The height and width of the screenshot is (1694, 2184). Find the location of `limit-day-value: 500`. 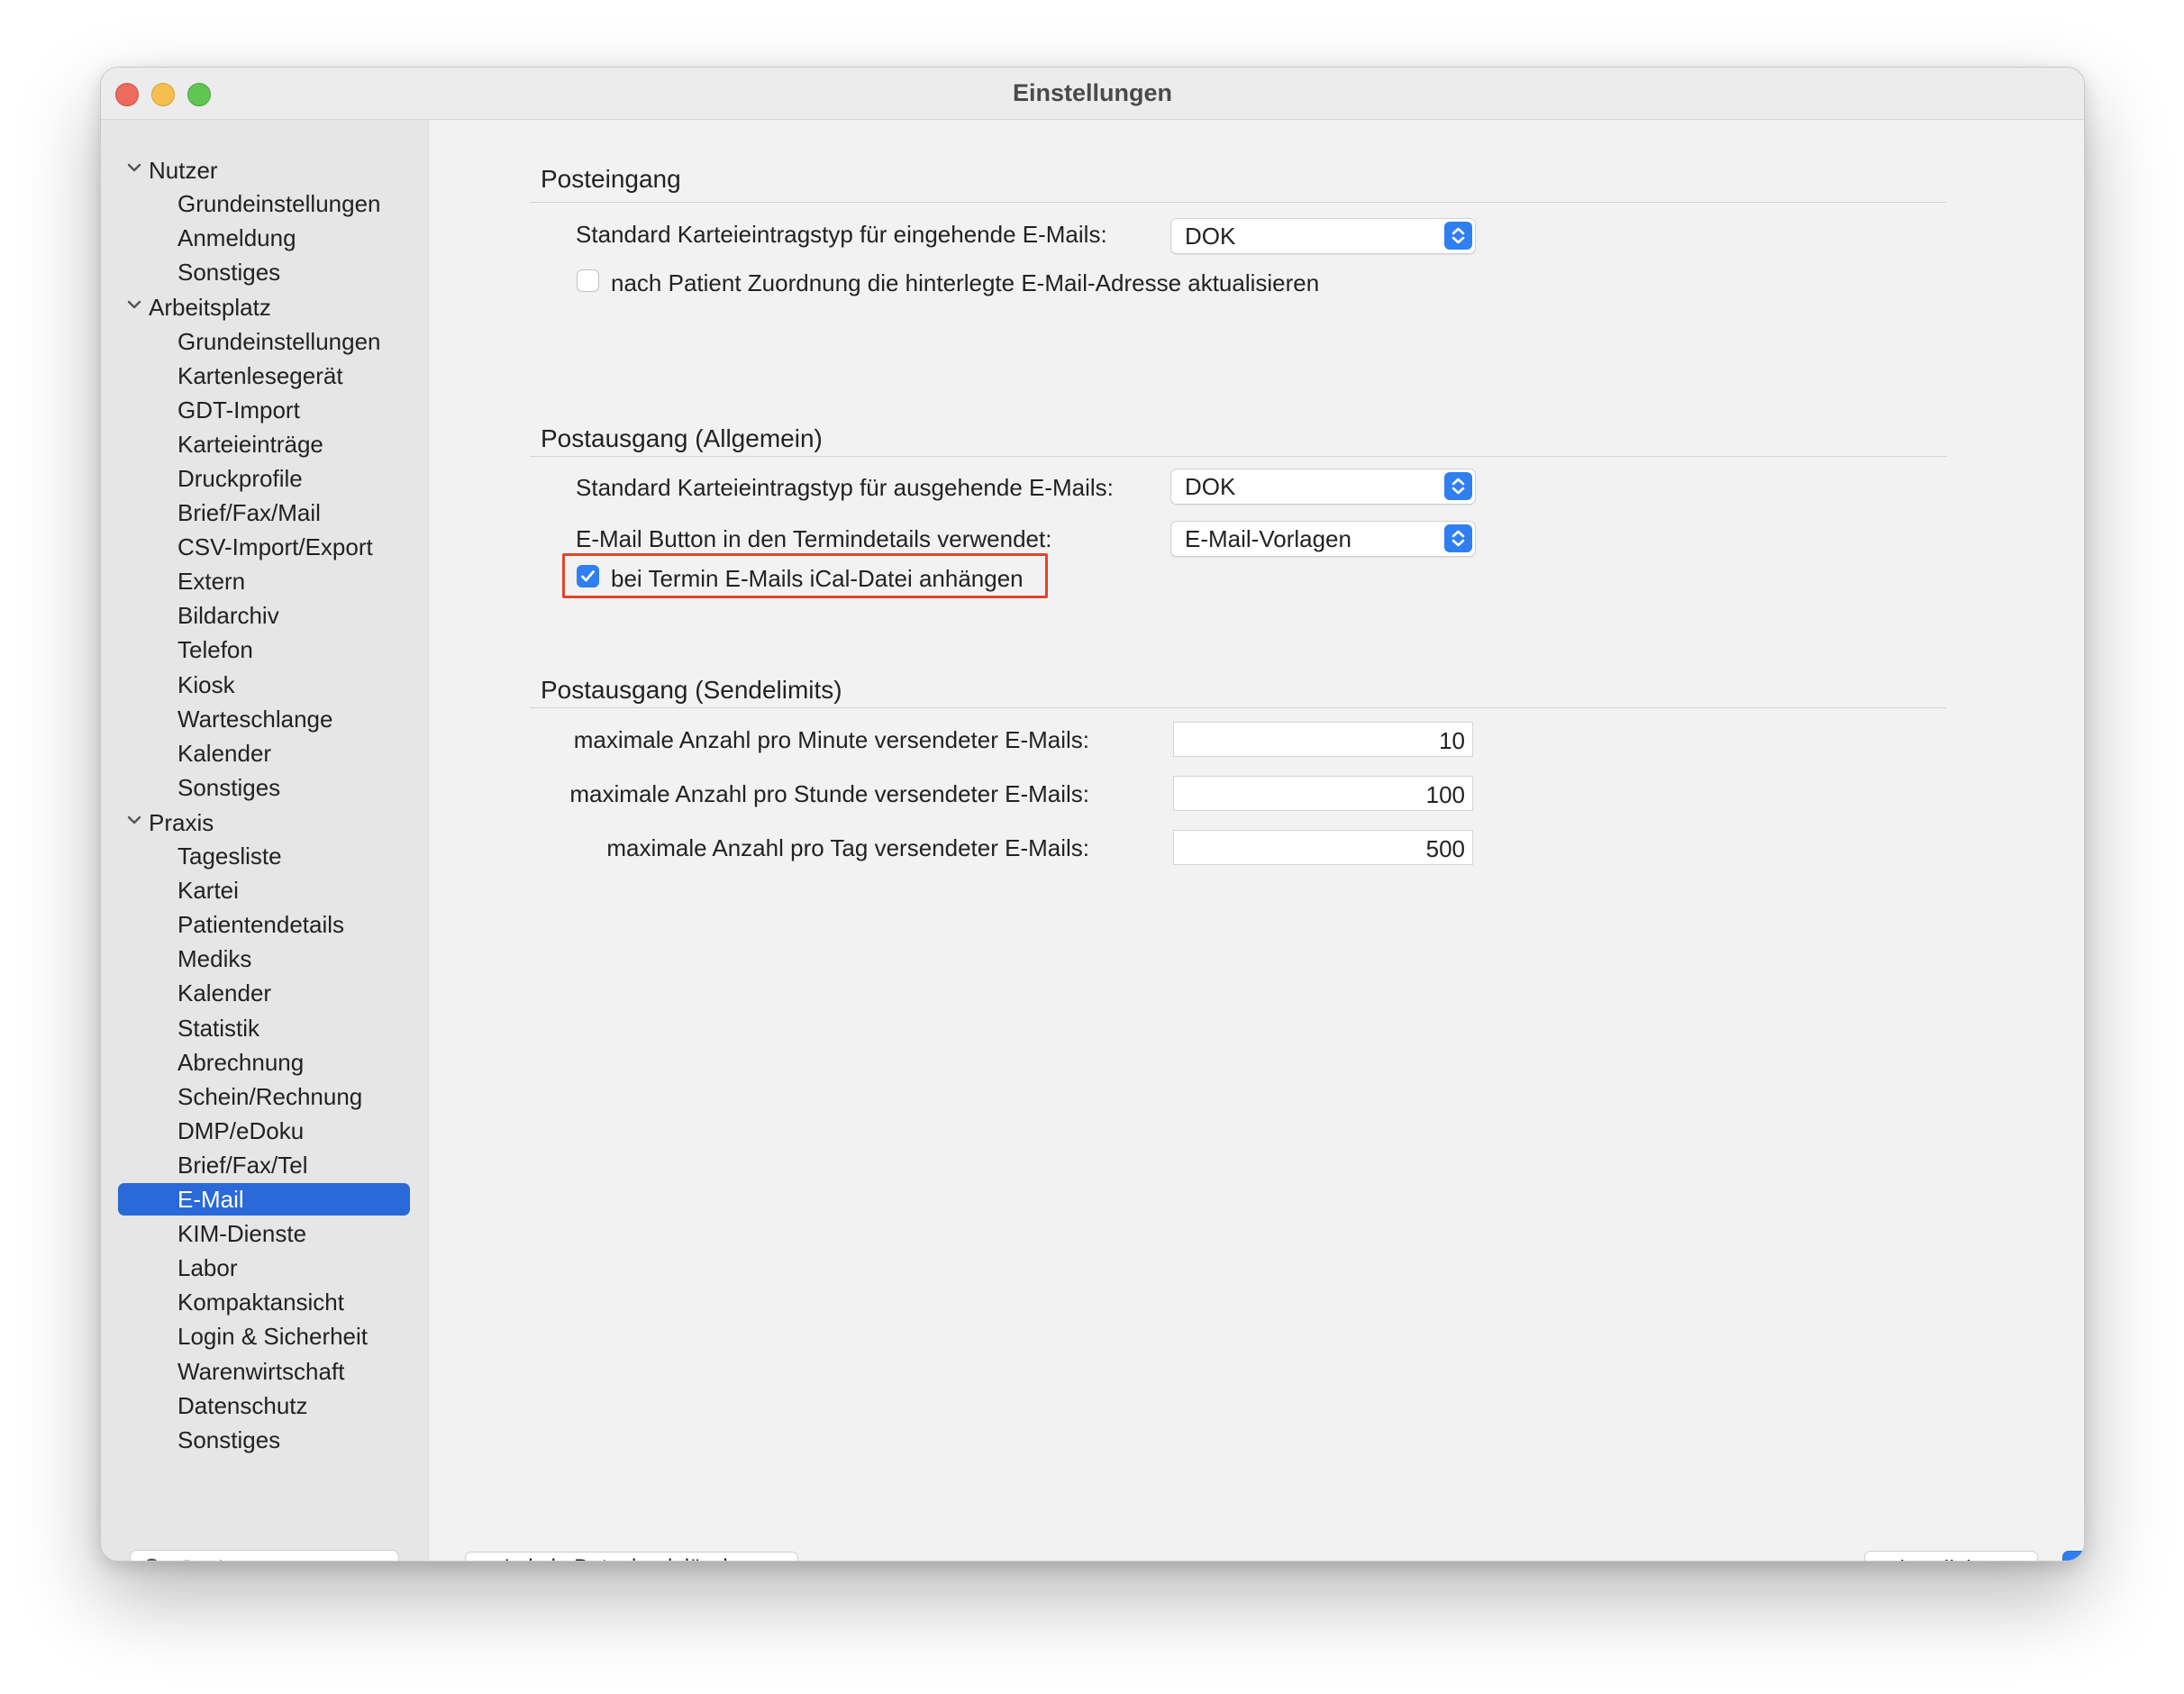

limit-day-value: 500 is located at coordinates (1445, 849).